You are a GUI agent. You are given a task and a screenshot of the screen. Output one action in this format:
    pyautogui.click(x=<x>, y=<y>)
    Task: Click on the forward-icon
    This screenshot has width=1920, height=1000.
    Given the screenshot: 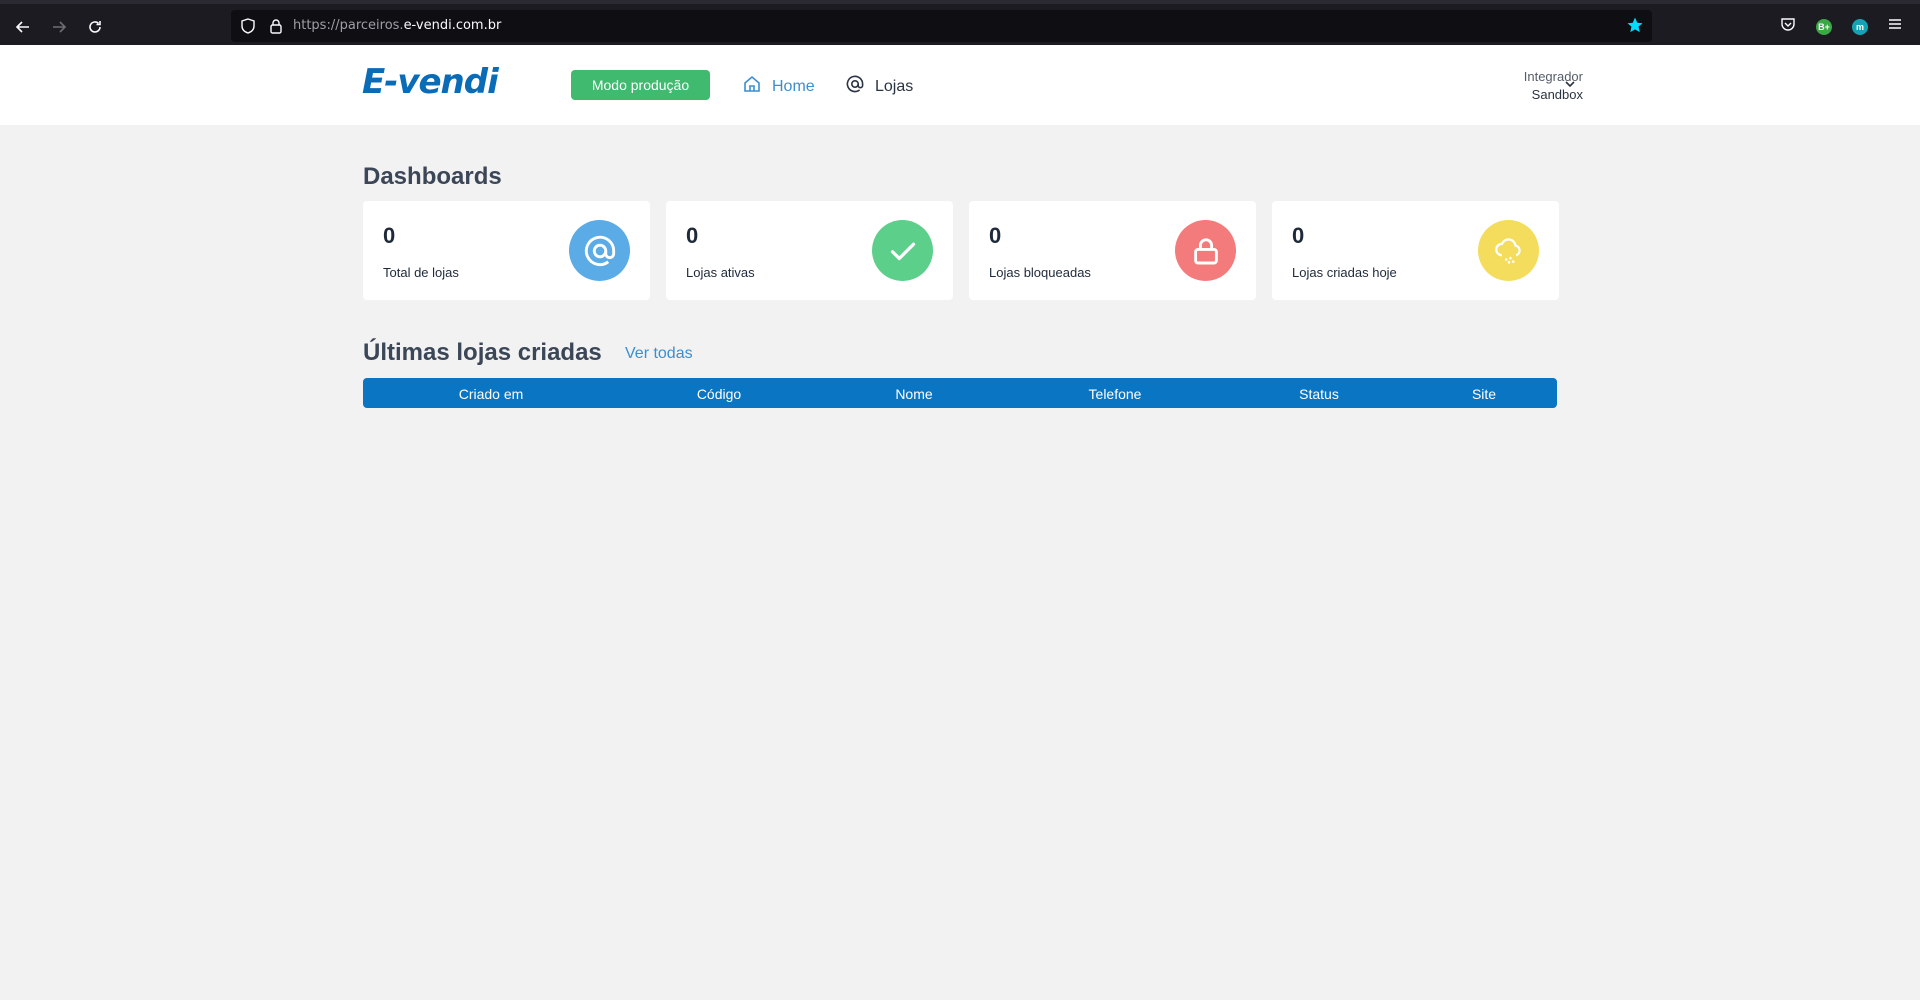 What is the action you would take?
    pyautogui.click(x=59, y=27)
    